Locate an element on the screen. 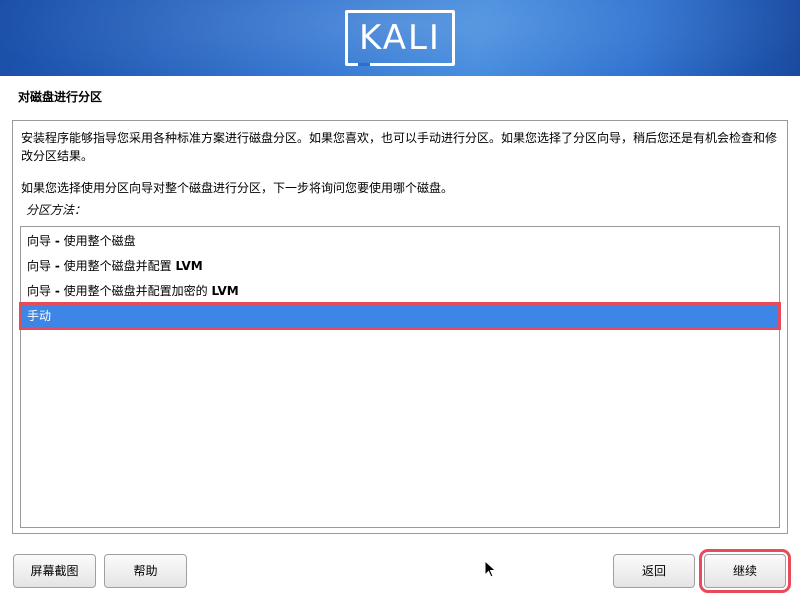 This screenshot has width=800, height=600. back-button: 返回 is located at coordinates (654, 571).